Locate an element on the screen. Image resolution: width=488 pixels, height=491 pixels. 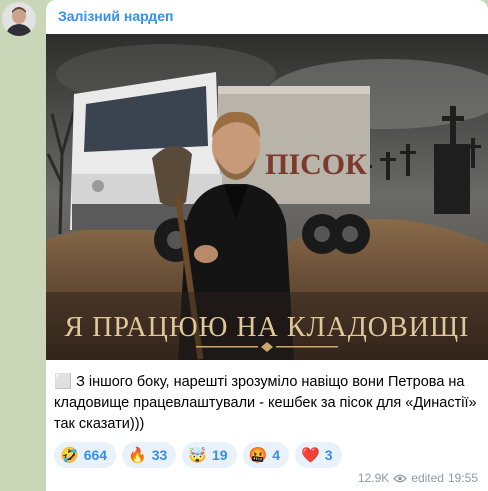
message-time: 19:55 is located at coordinates (462, 478).